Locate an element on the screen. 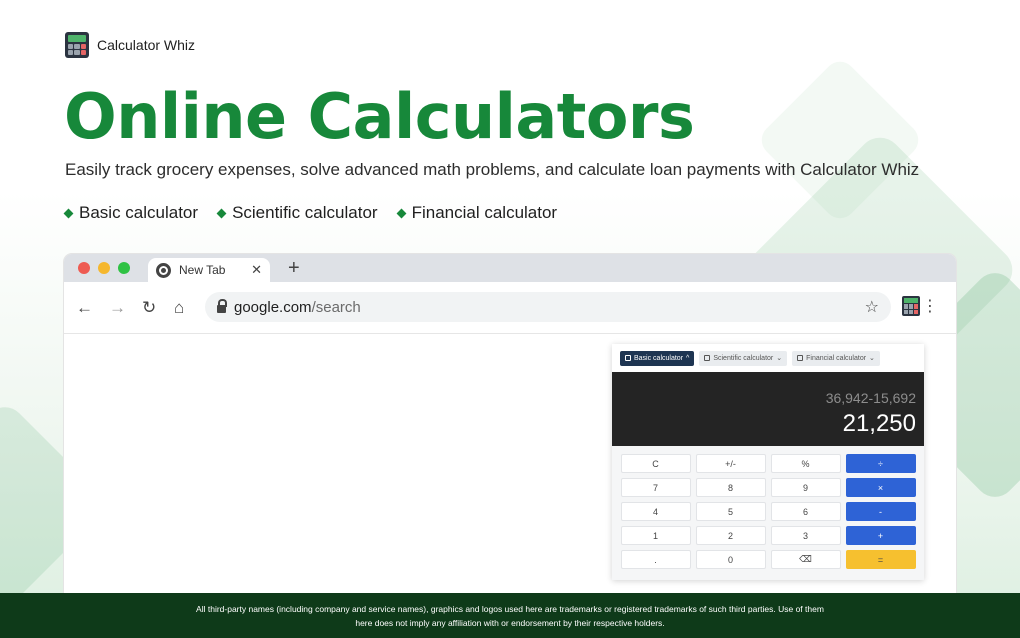  feature-item: Financial calculator is located at coordinates (477, 213).